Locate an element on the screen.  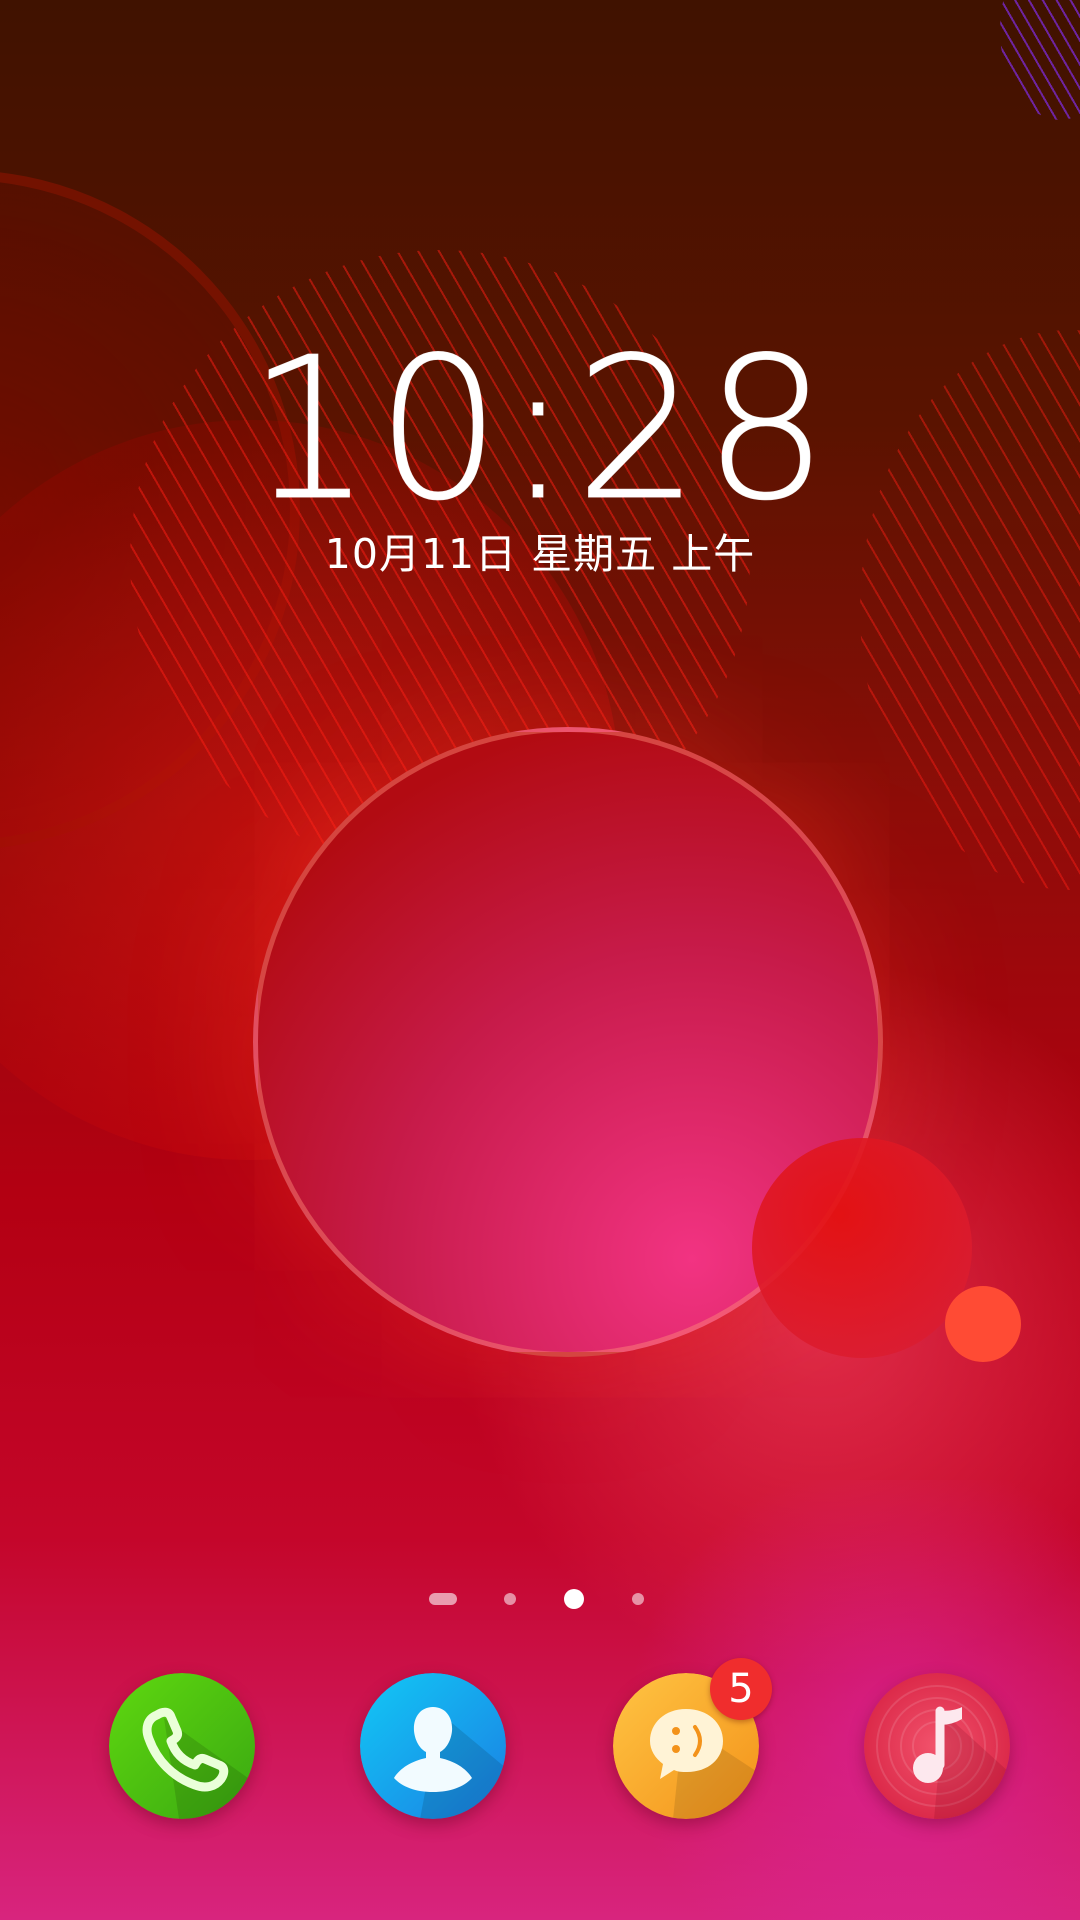
wallpaper-hatch is located at coordinates (1040, 60).